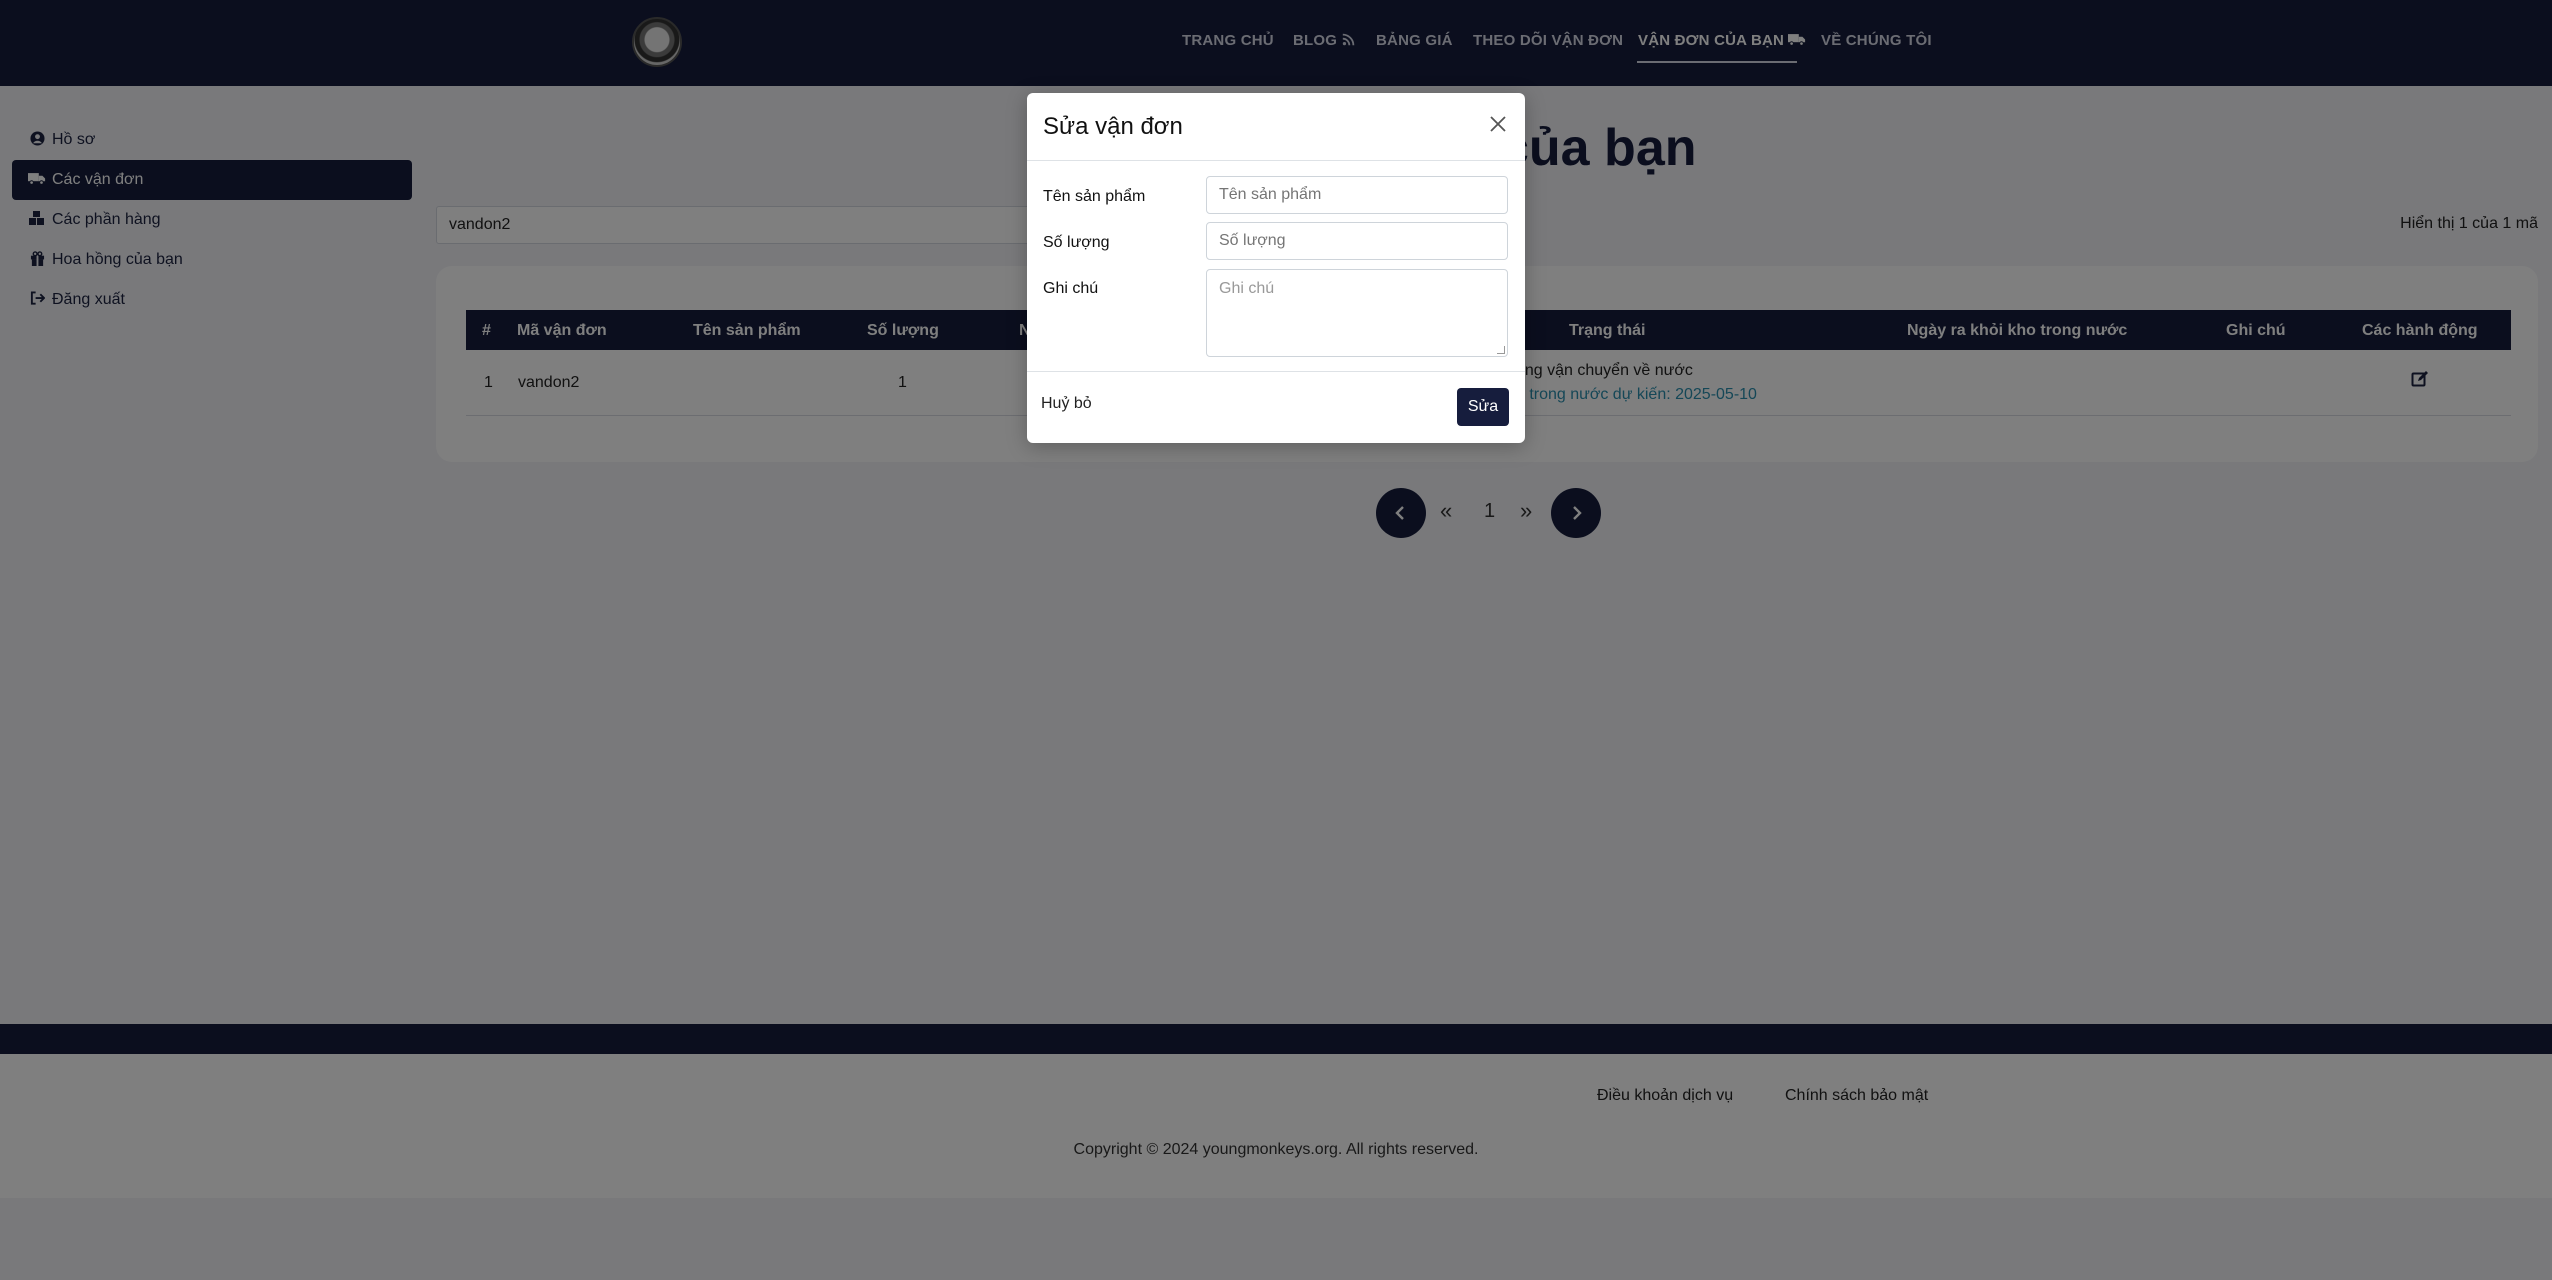 The image size is (2552, 1280). Describe the element at coordinates (1357, 195) in the screenshot. I see `product-name-field` at that location.